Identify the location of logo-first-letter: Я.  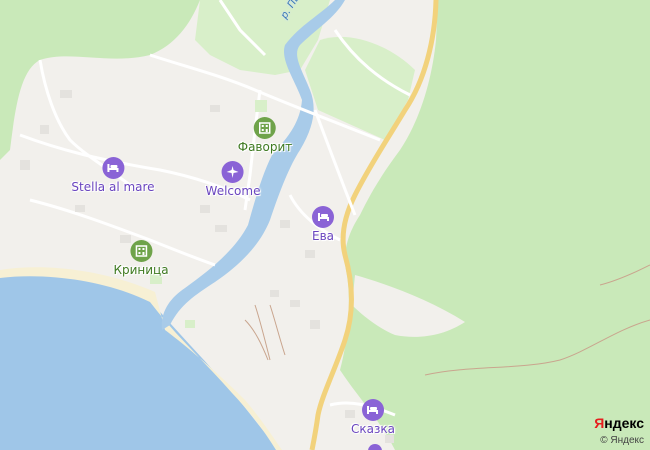
(599, 423).